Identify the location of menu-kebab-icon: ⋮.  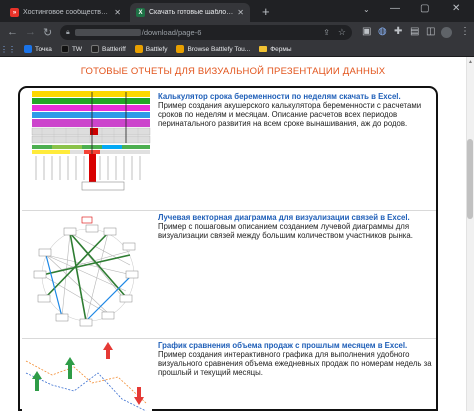
(465, 31).